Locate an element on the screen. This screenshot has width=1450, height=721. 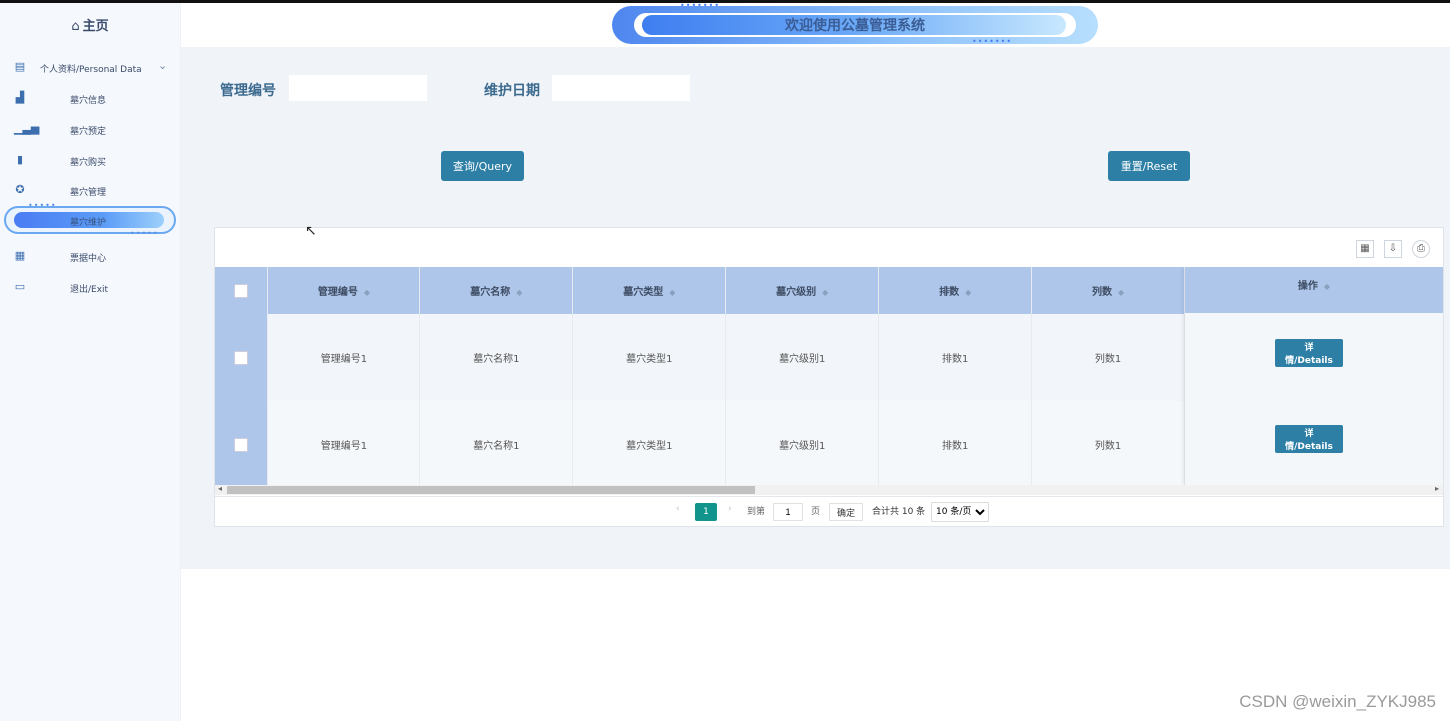
cell-grave-name: 墓穴名称1 is located at coordinates (496, 357).